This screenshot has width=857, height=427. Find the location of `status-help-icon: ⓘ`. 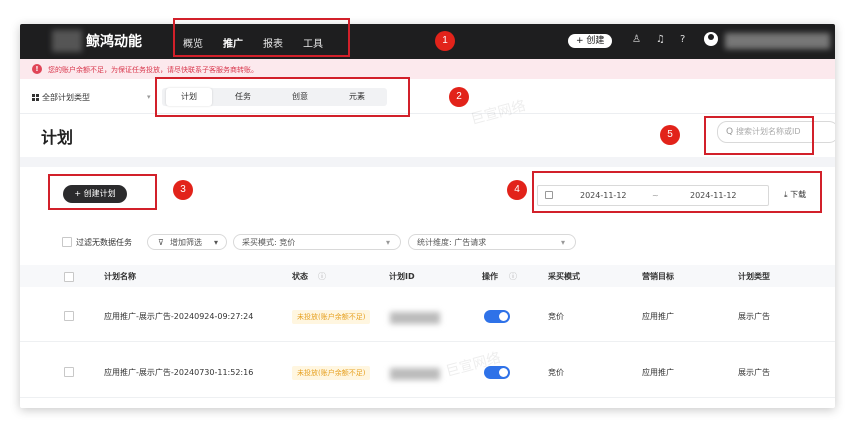

status-help-icon: ⓘ is located at coordinates (322, 276).